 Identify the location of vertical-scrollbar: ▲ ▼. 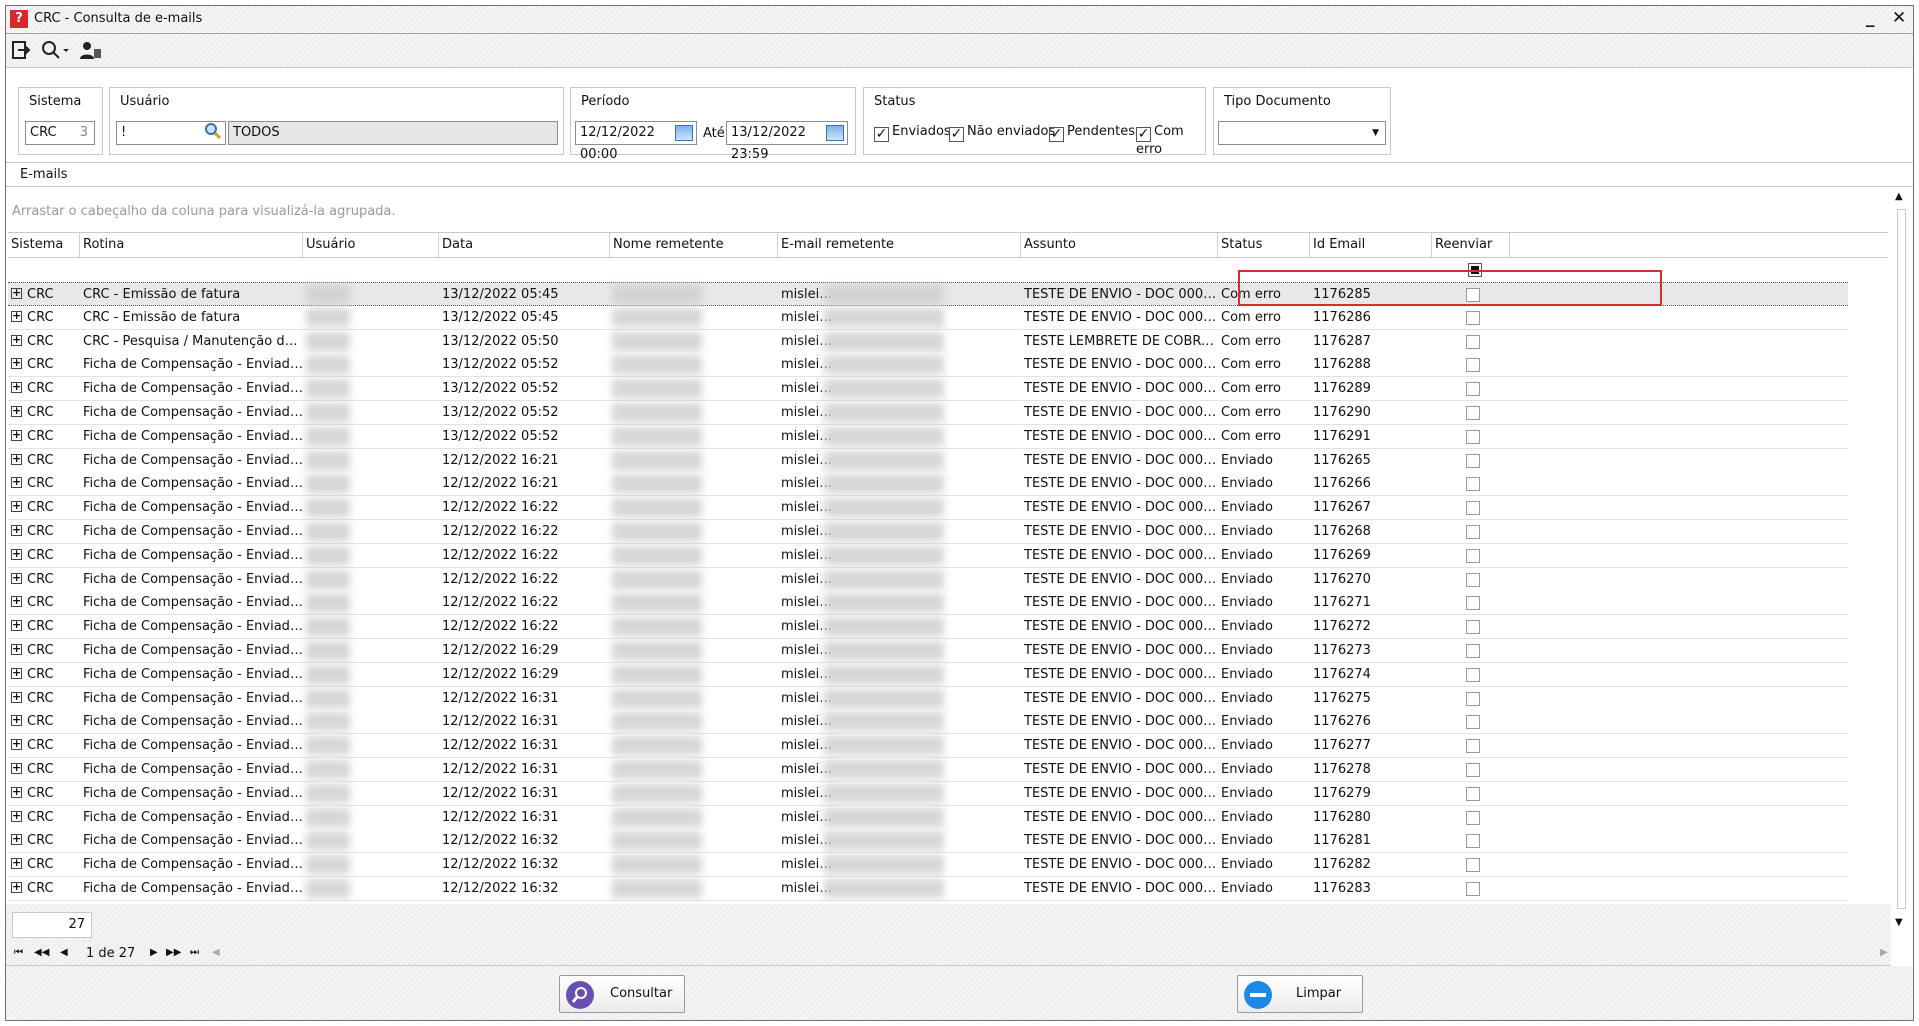
(1901, 561).